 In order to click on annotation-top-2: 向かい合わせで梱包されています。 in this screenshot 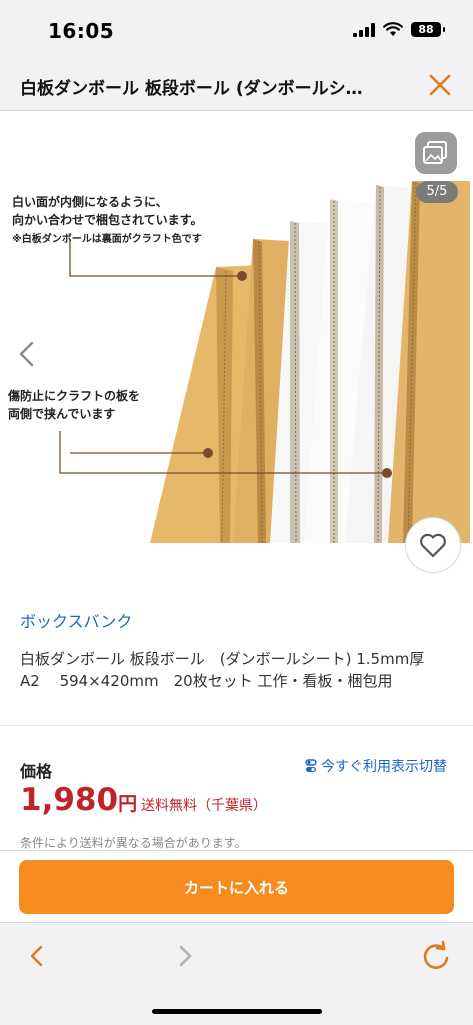, I will do `click(107, 220)`.